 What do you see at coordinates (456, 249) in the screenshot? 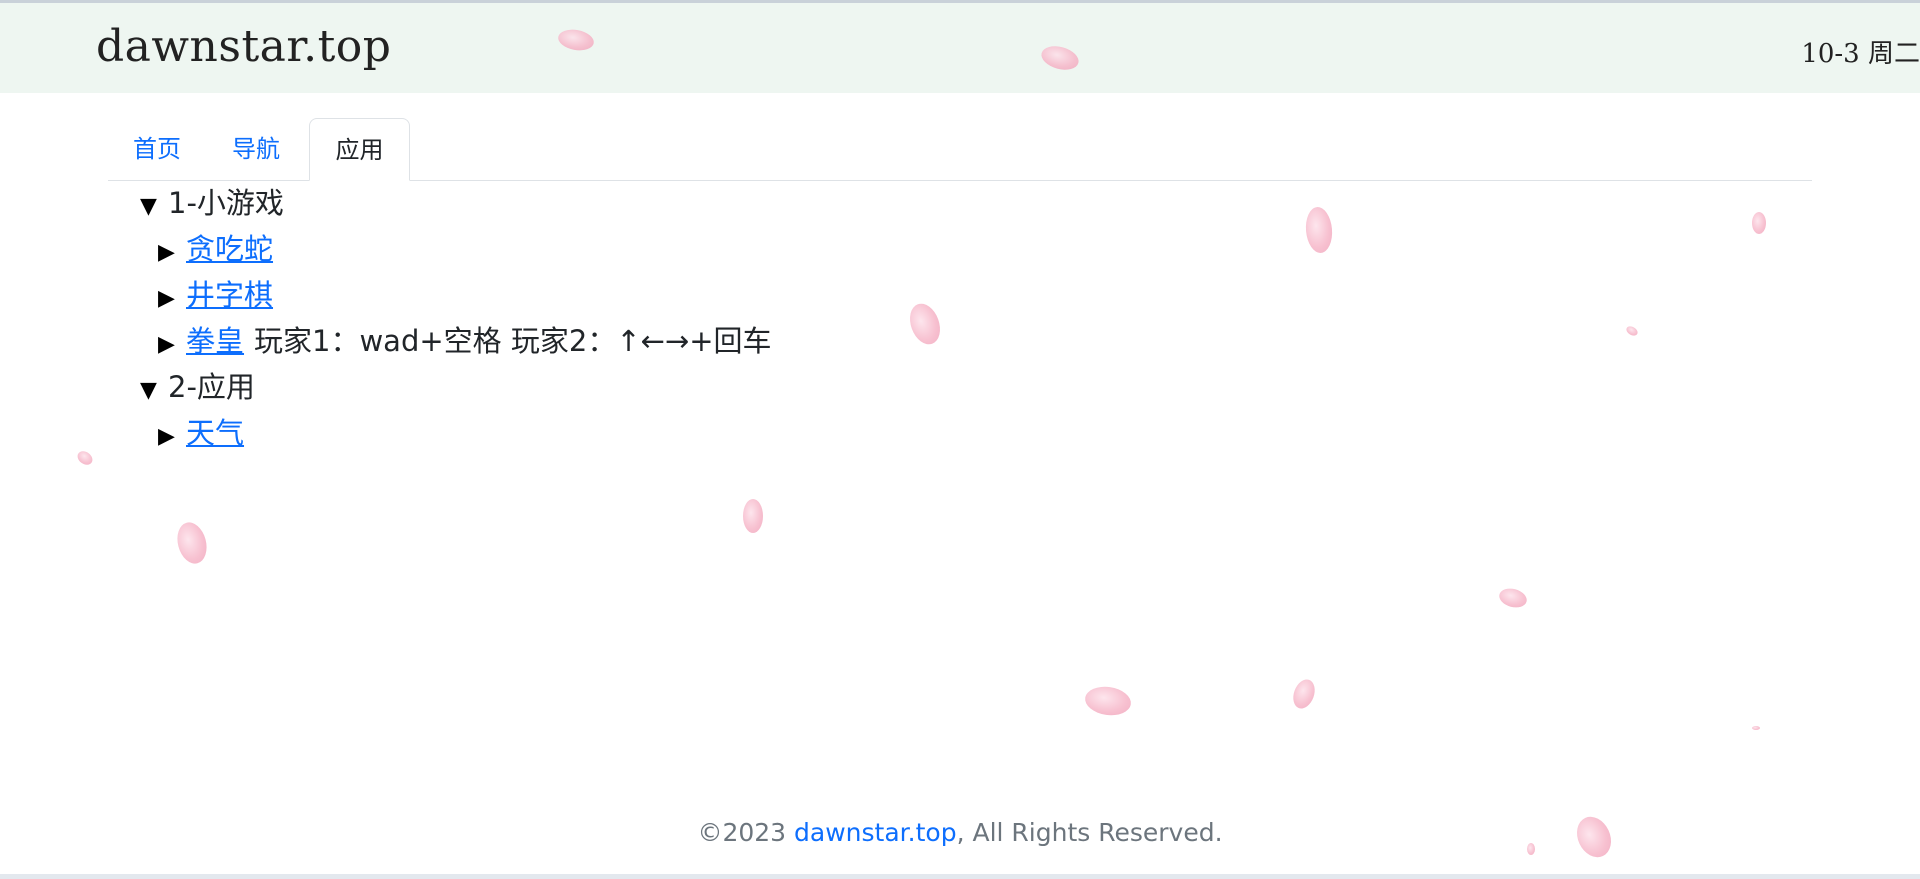
I see `tree-item-snake: ▶ 贪吃蛇` at bounding box center [456, 249].